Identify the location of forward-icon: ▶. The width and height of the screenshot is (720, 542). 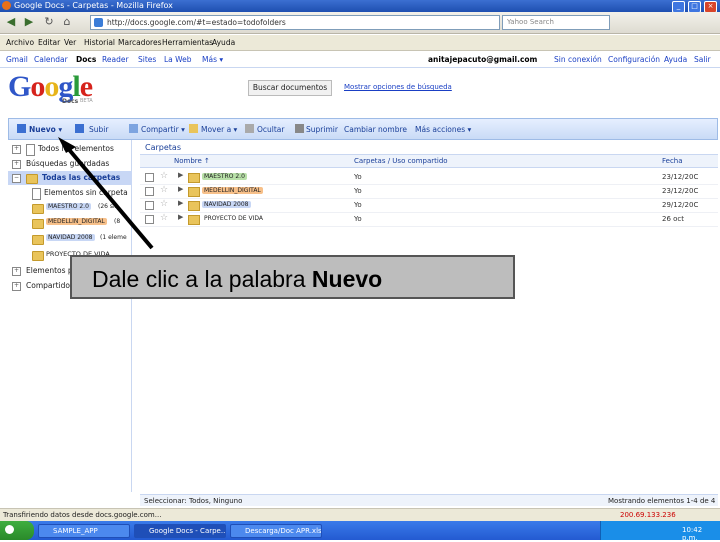
(29, 22).